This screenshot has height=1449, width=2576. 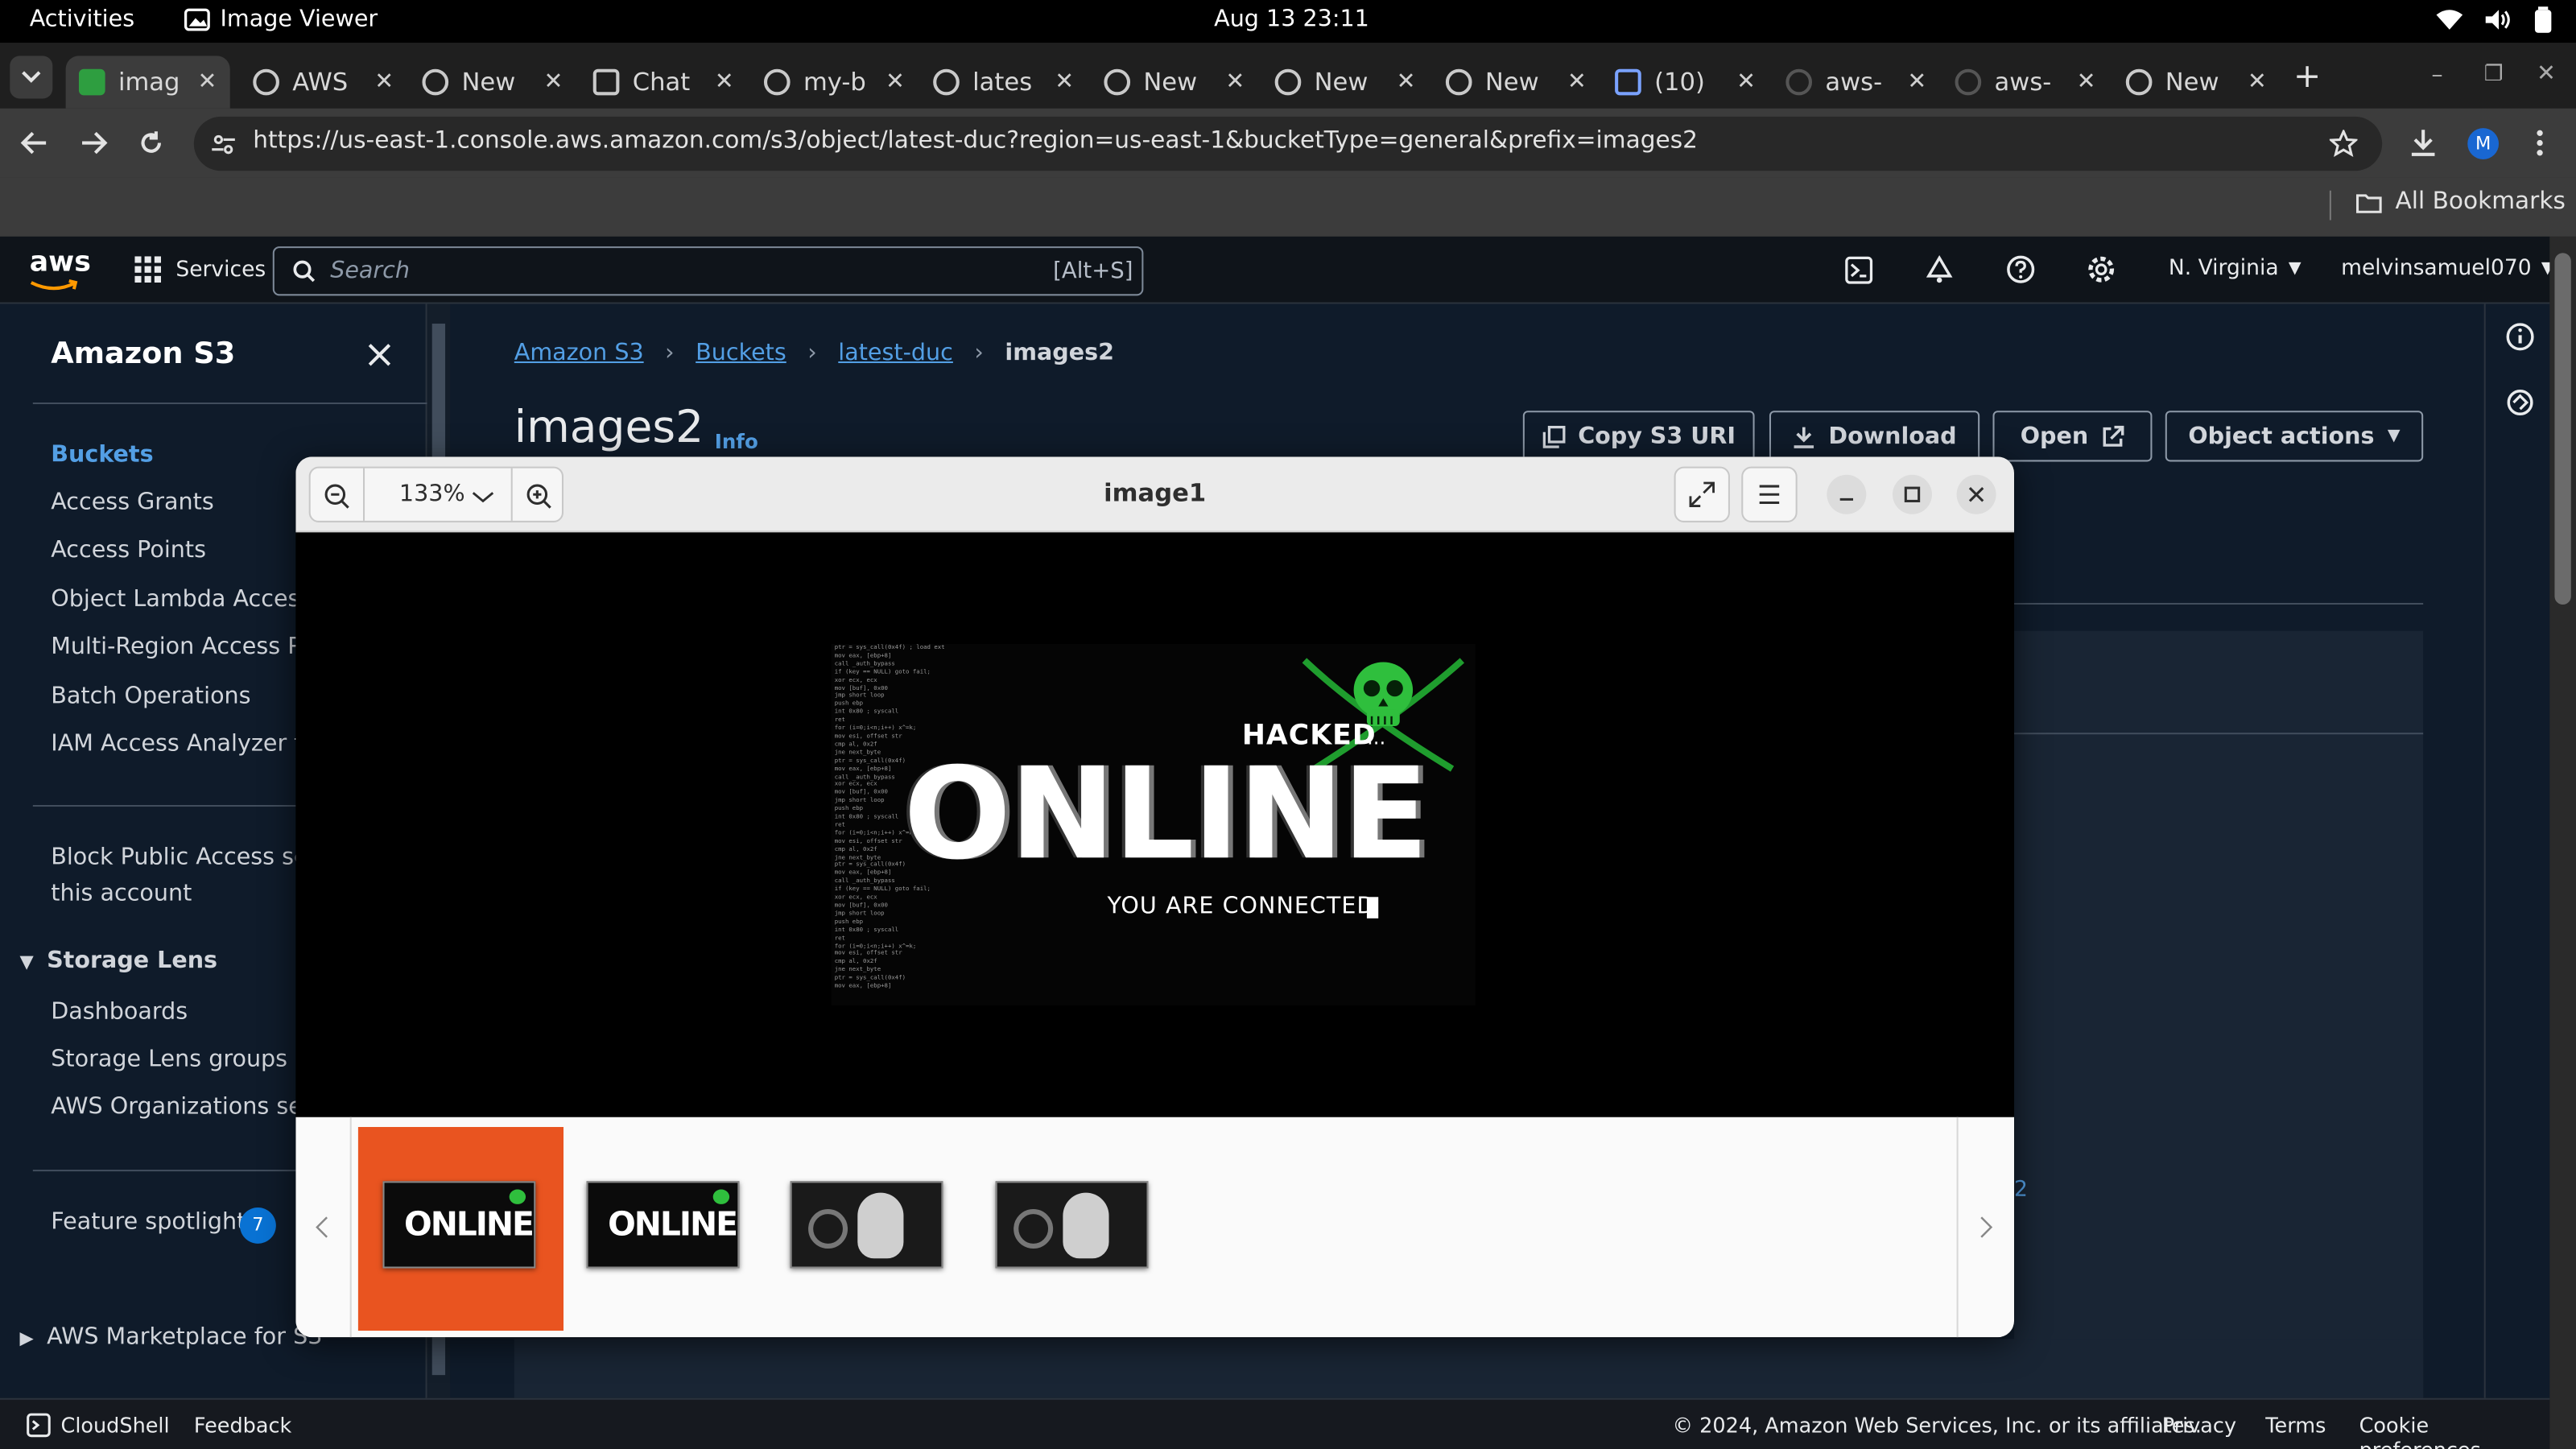 I want to click on browser-tab: lates ✕, so click(x=1003, y=82).